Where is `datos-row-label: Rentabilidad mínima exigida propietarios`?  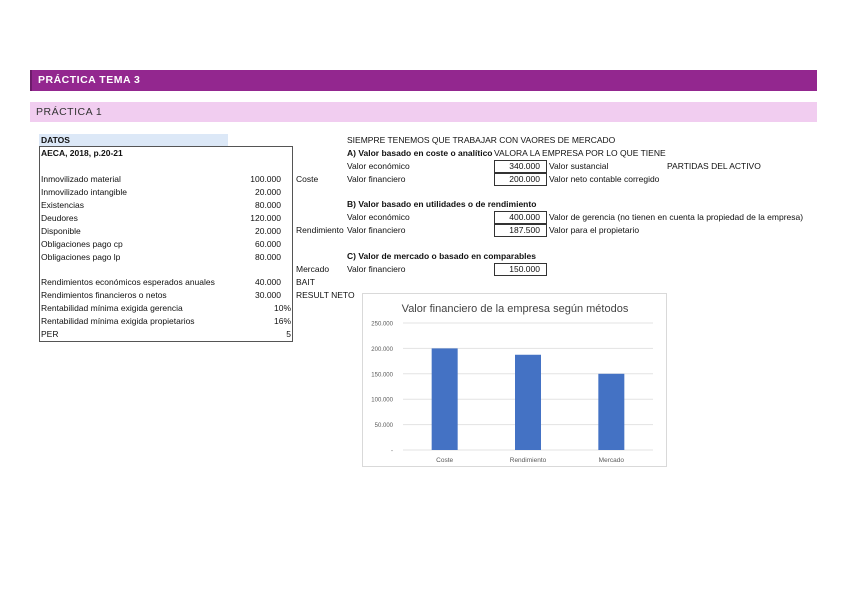
datos-row-label: Rentabilidad mínima exigida propietarios is located at coordinates (118, 321).